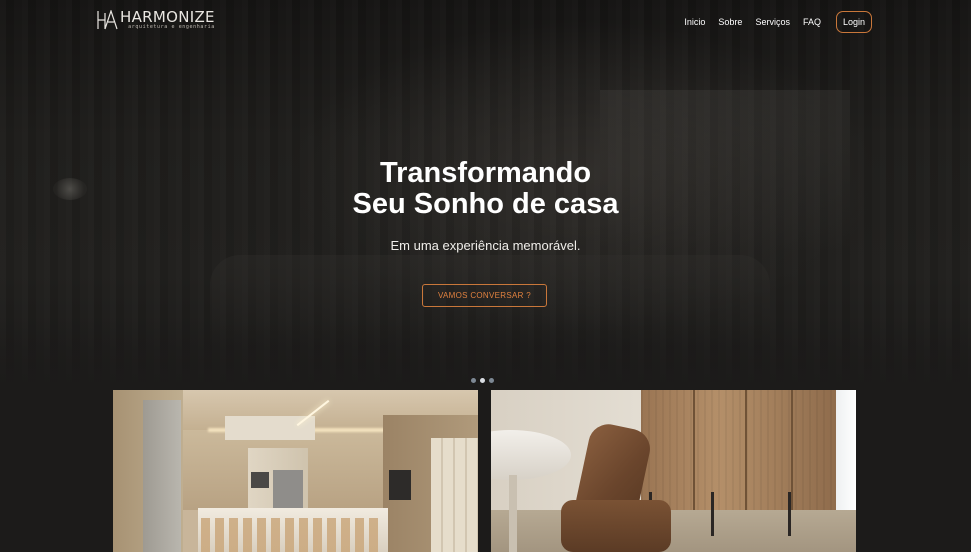 Image resolution: width=971 pixels, height=552 pixels. What do you see at coordinates (738, 456) in the screenshot?
I see `wood-wardrobe` at bounding box center [738, 456].